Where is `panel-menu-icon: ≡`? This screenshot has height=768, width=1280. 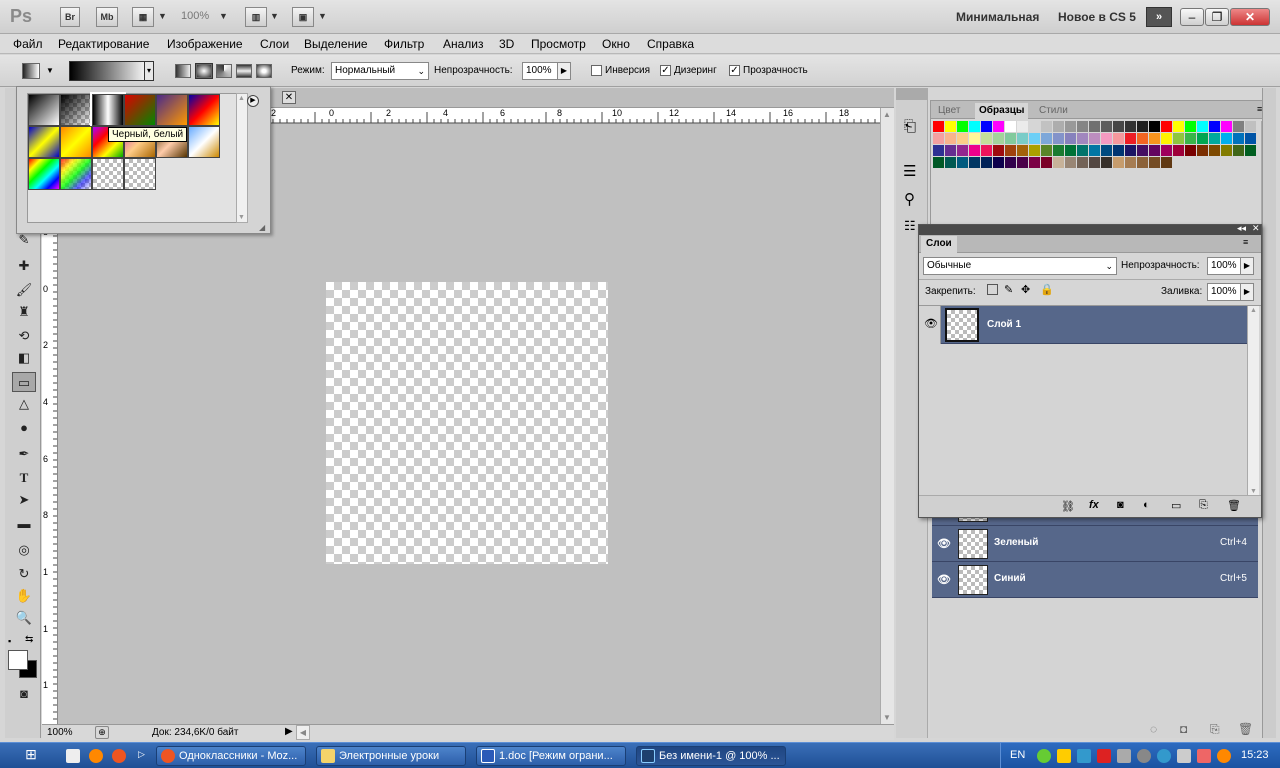
panel-menu-icon: ≡ is located at coordinates (1245, 242).